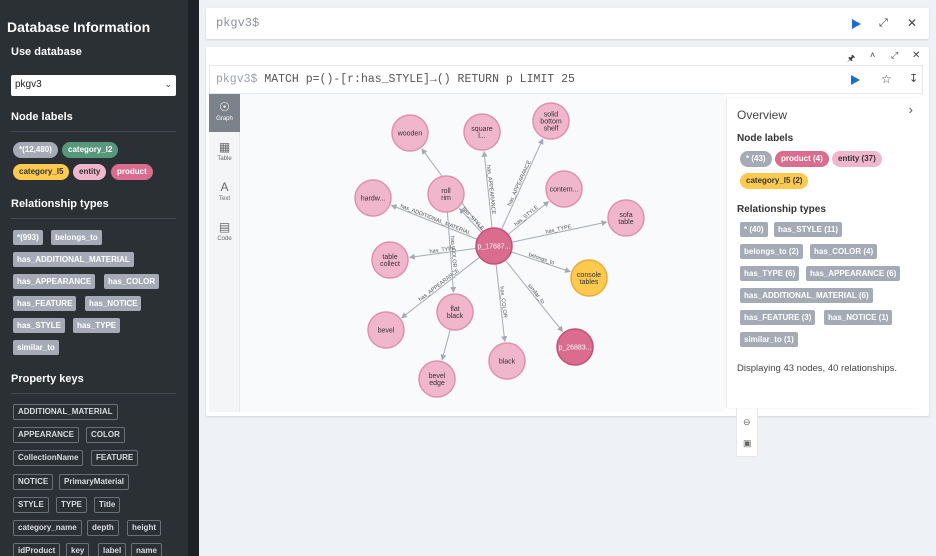  Describe the element at coordinates (625, 215) in the screenshot. I see `graph-node-label: sofa` at that location.